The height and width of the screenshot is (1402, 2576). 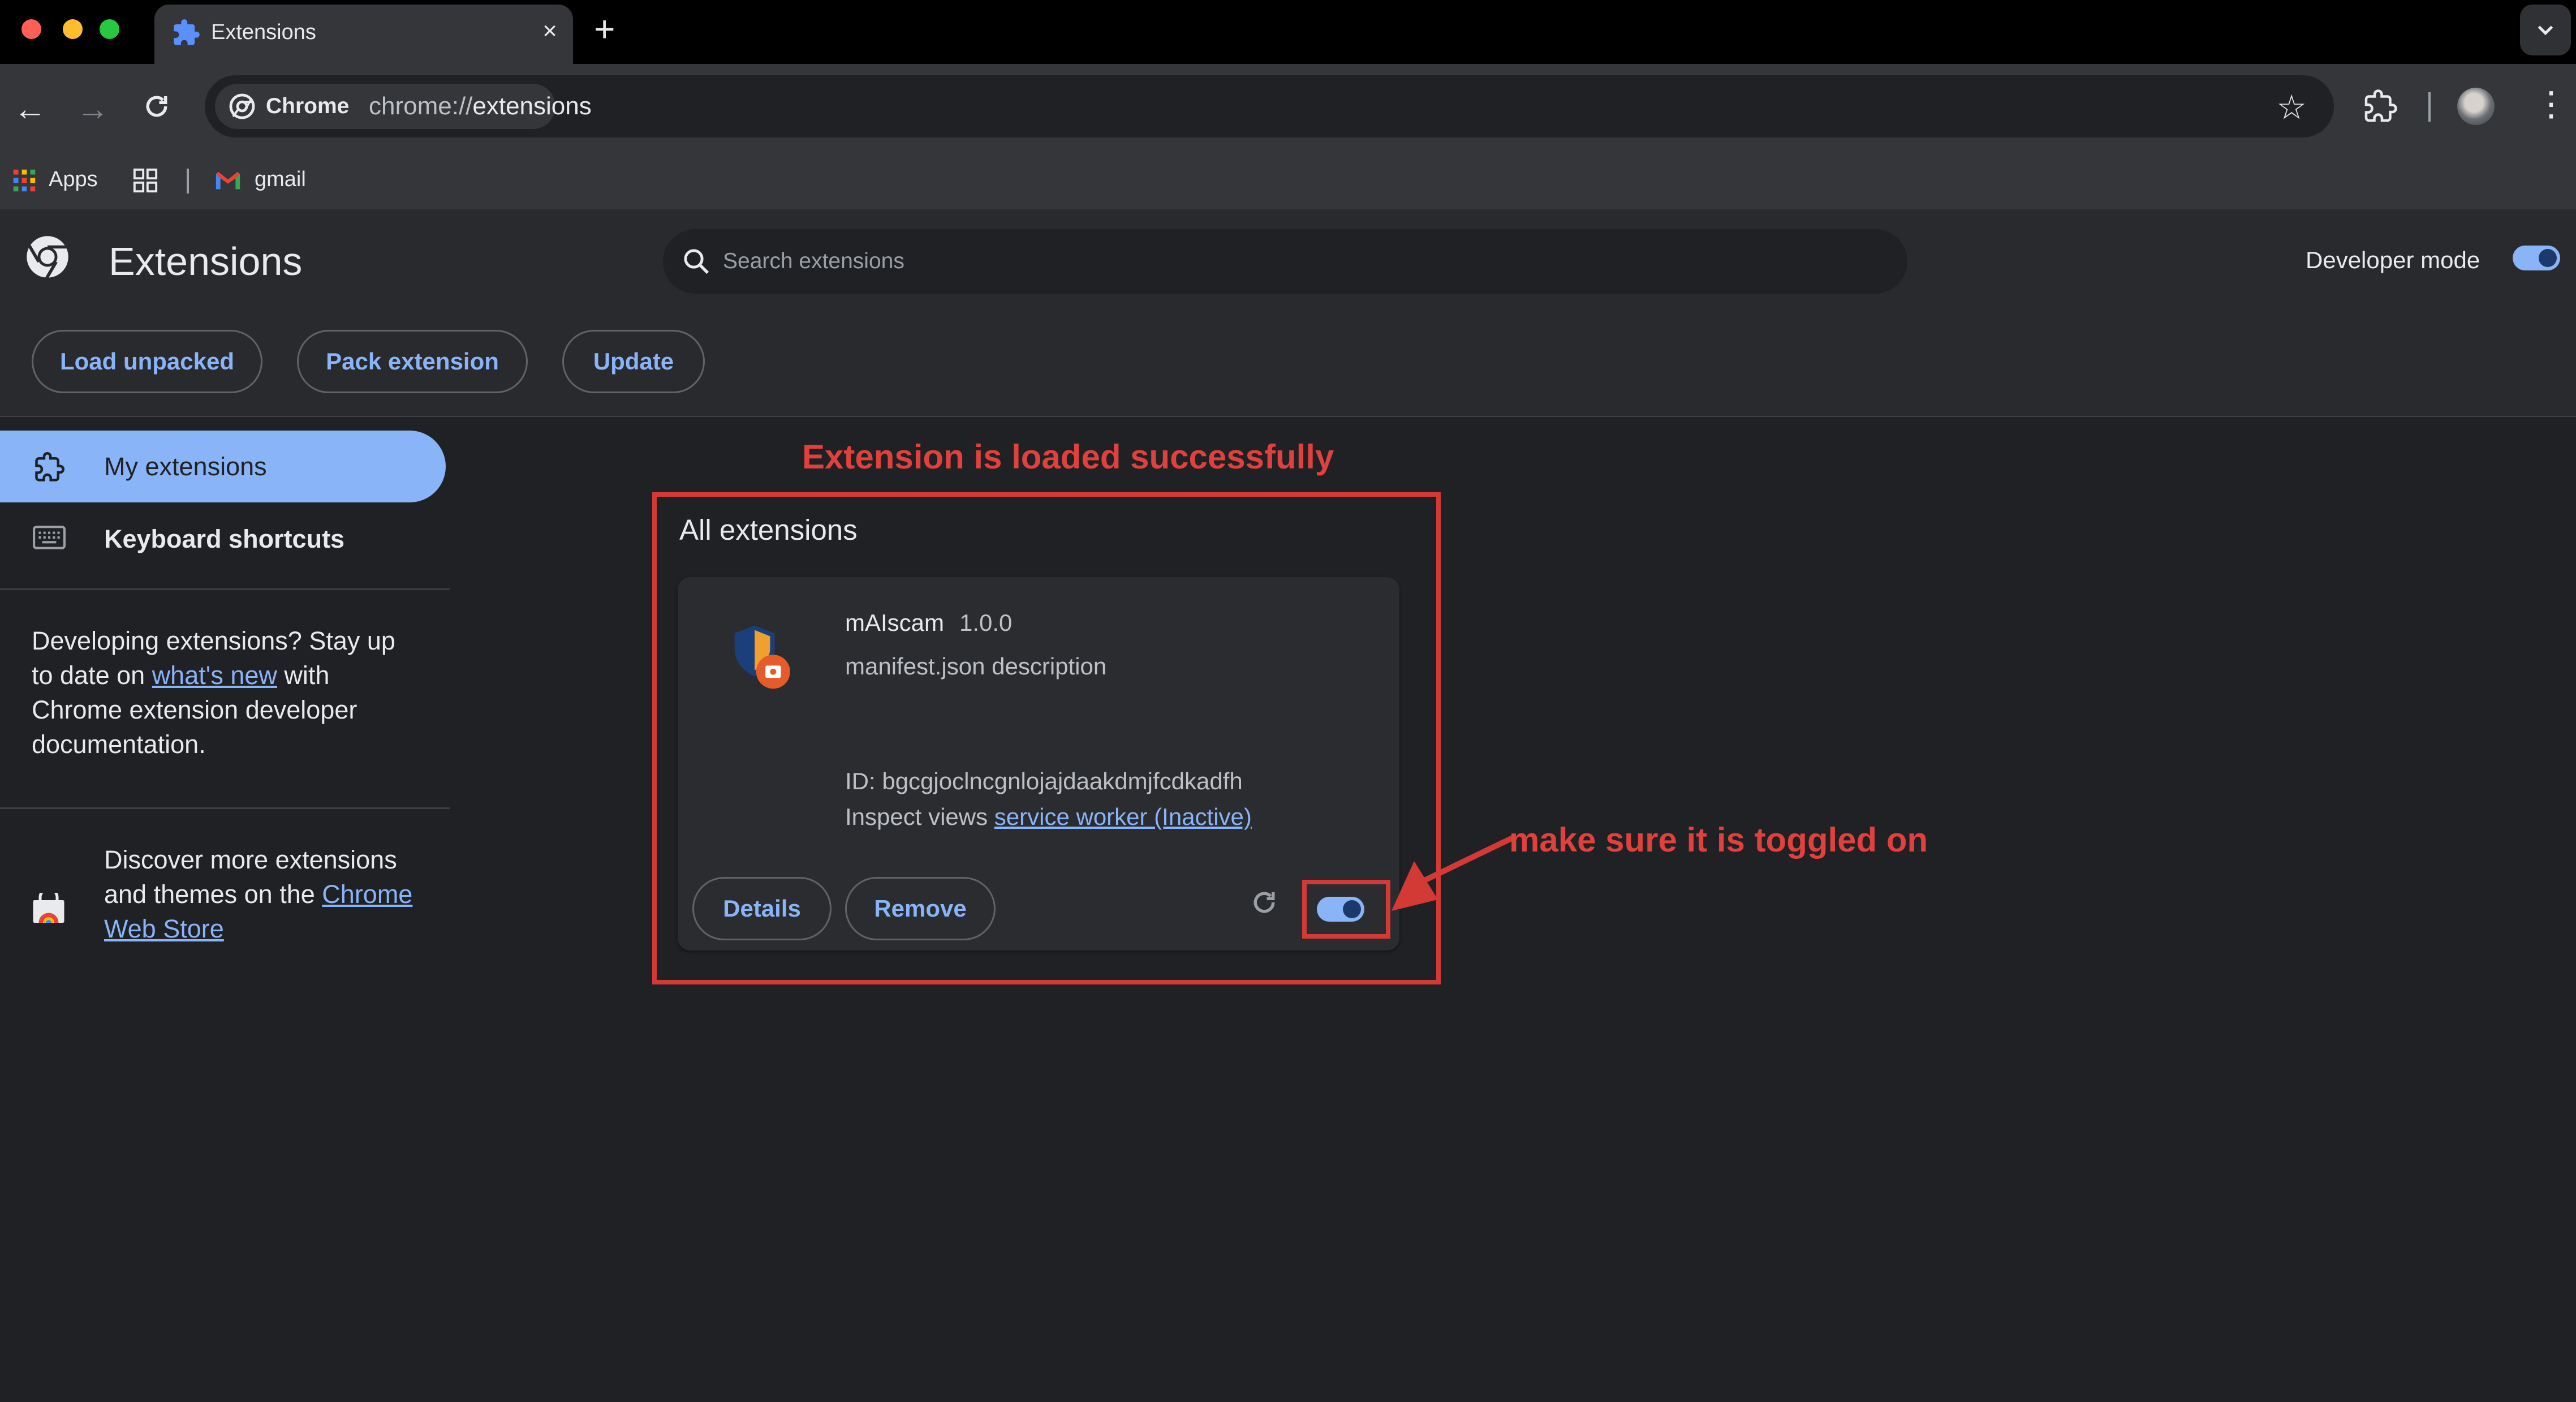 I want to click on bookmark-apps: Apps, so click(x=73, y=180).